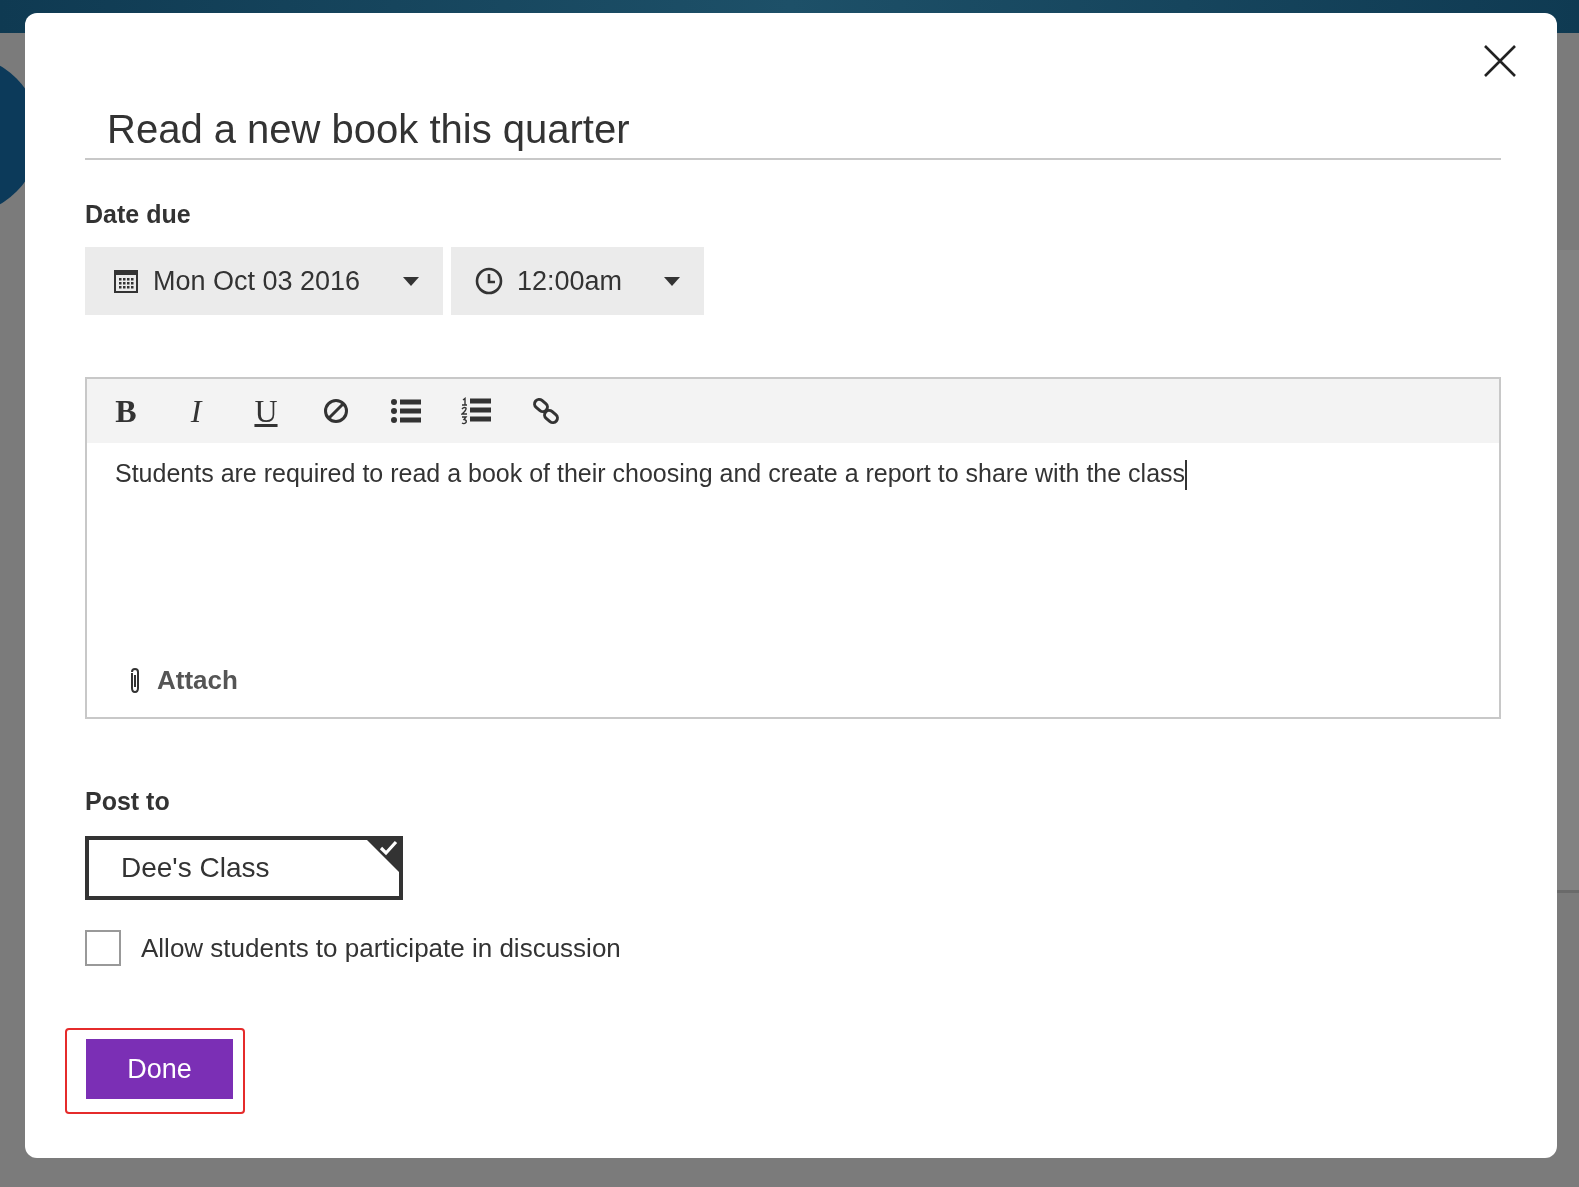 Image resolution: width=1579 pixels, height=1187 pixels. What do you see at coordinates (793, 133) in the screenshot?
I see `title-field: Read a new book this quarter` at bounding box center [793, 133].